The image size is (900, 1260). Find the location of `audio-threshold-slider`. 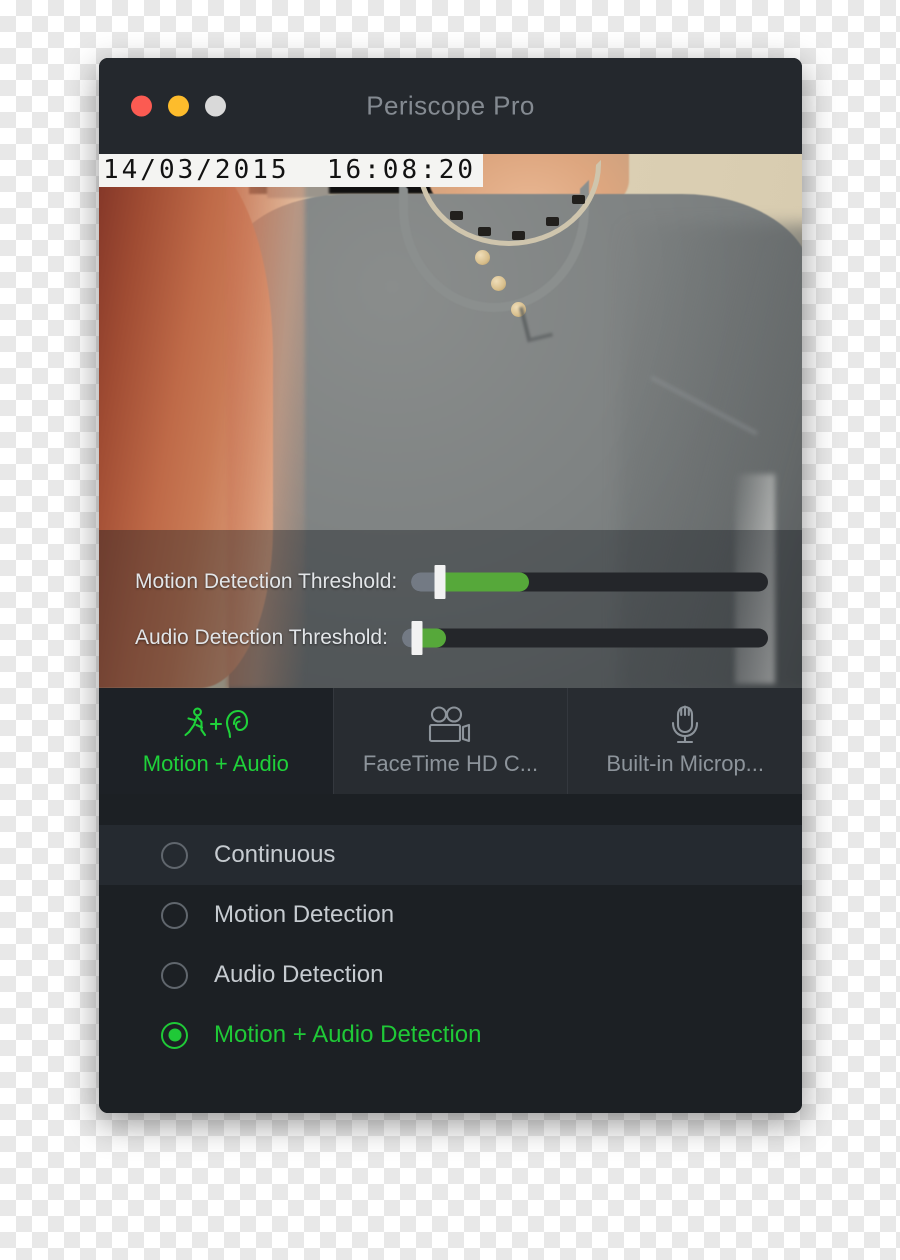

audio-threshold-slider is located at coordinates (584, 638).